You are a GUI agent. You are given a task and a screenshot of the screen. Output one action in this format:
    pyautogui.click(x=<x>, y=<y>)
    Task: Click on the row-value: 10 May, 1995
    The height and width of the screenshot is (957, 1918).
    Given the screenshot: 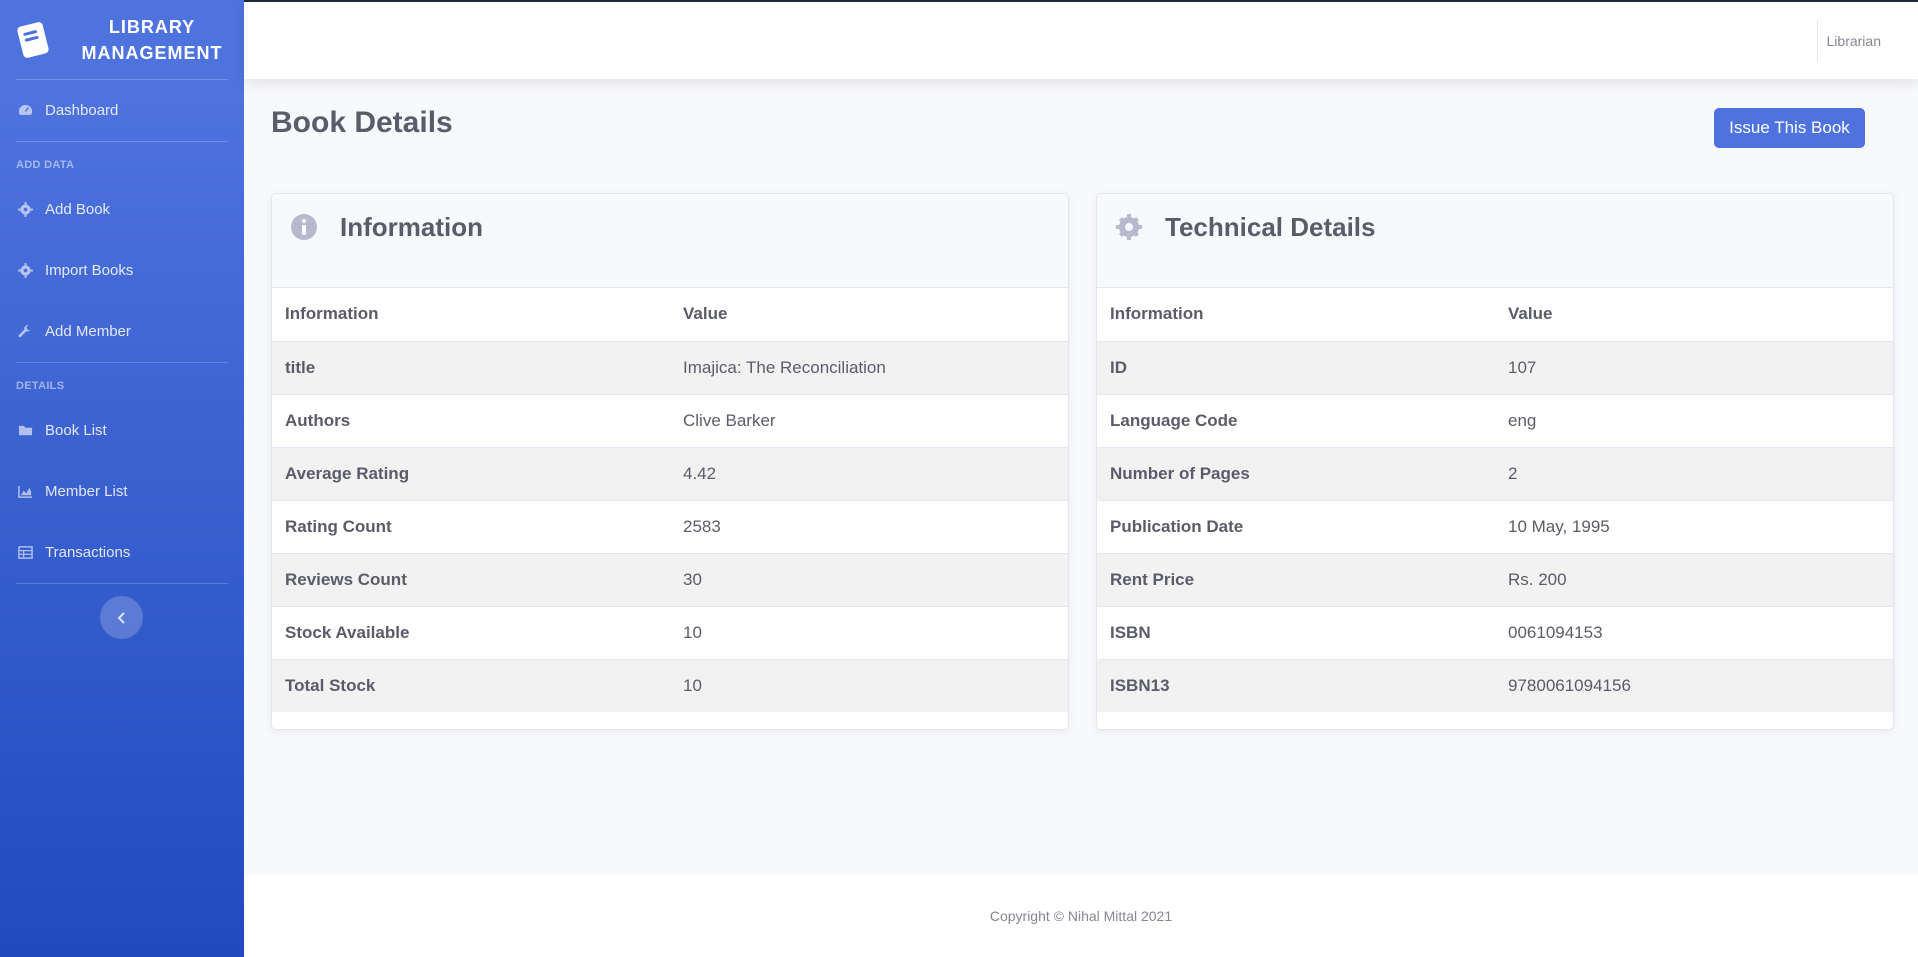 What is the action you would take?
    pyautogui.click(x=1694, y=526)
    